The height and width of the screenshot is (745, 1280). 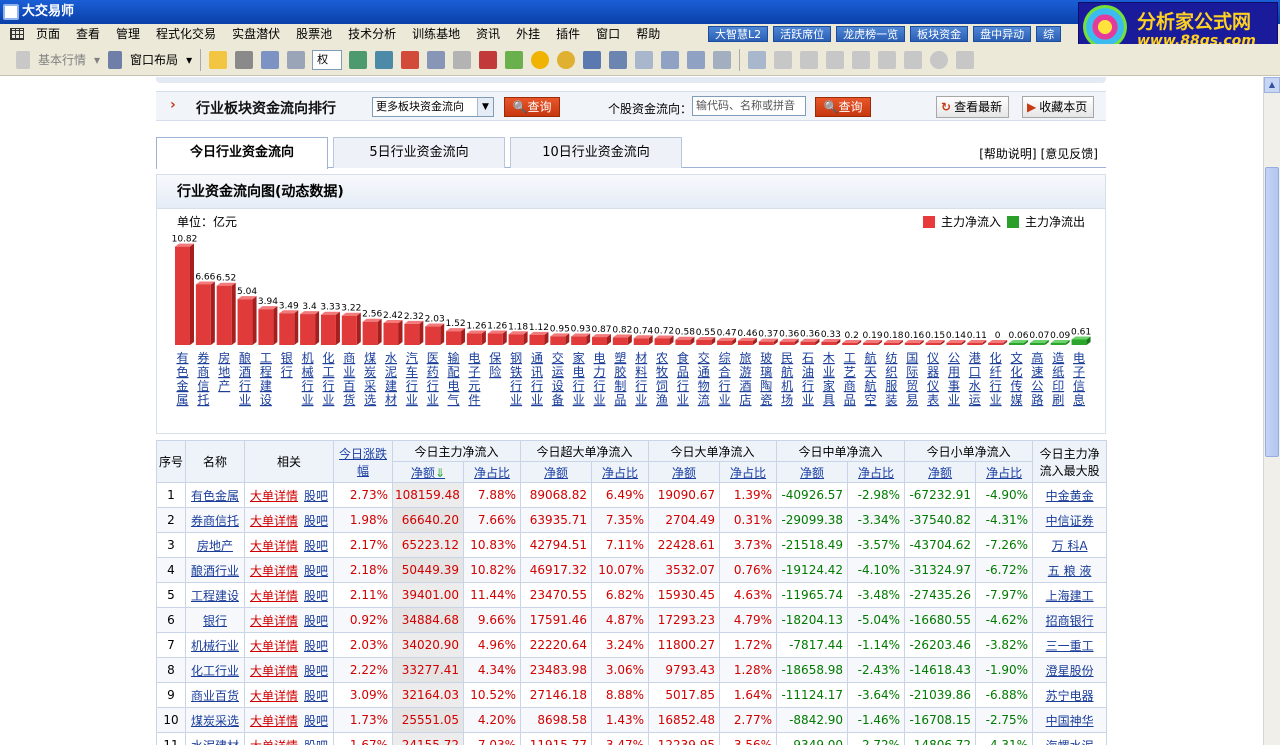 I want to click on menu-item-live-hidden: 实盘潜伏, so click(x=256, y=34).